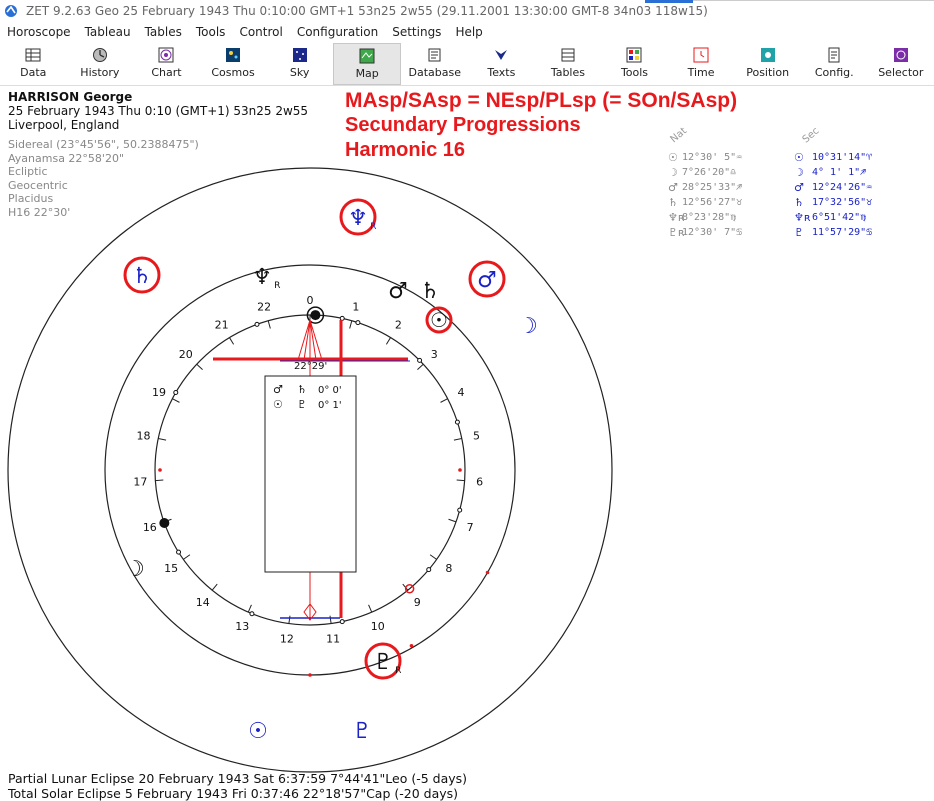 The height and width of the screenshot is (801, 934). What do you see at coordinates (164, 523) in the screenshot?
I see `moon-position-dot` at bounding box center [164, 523].